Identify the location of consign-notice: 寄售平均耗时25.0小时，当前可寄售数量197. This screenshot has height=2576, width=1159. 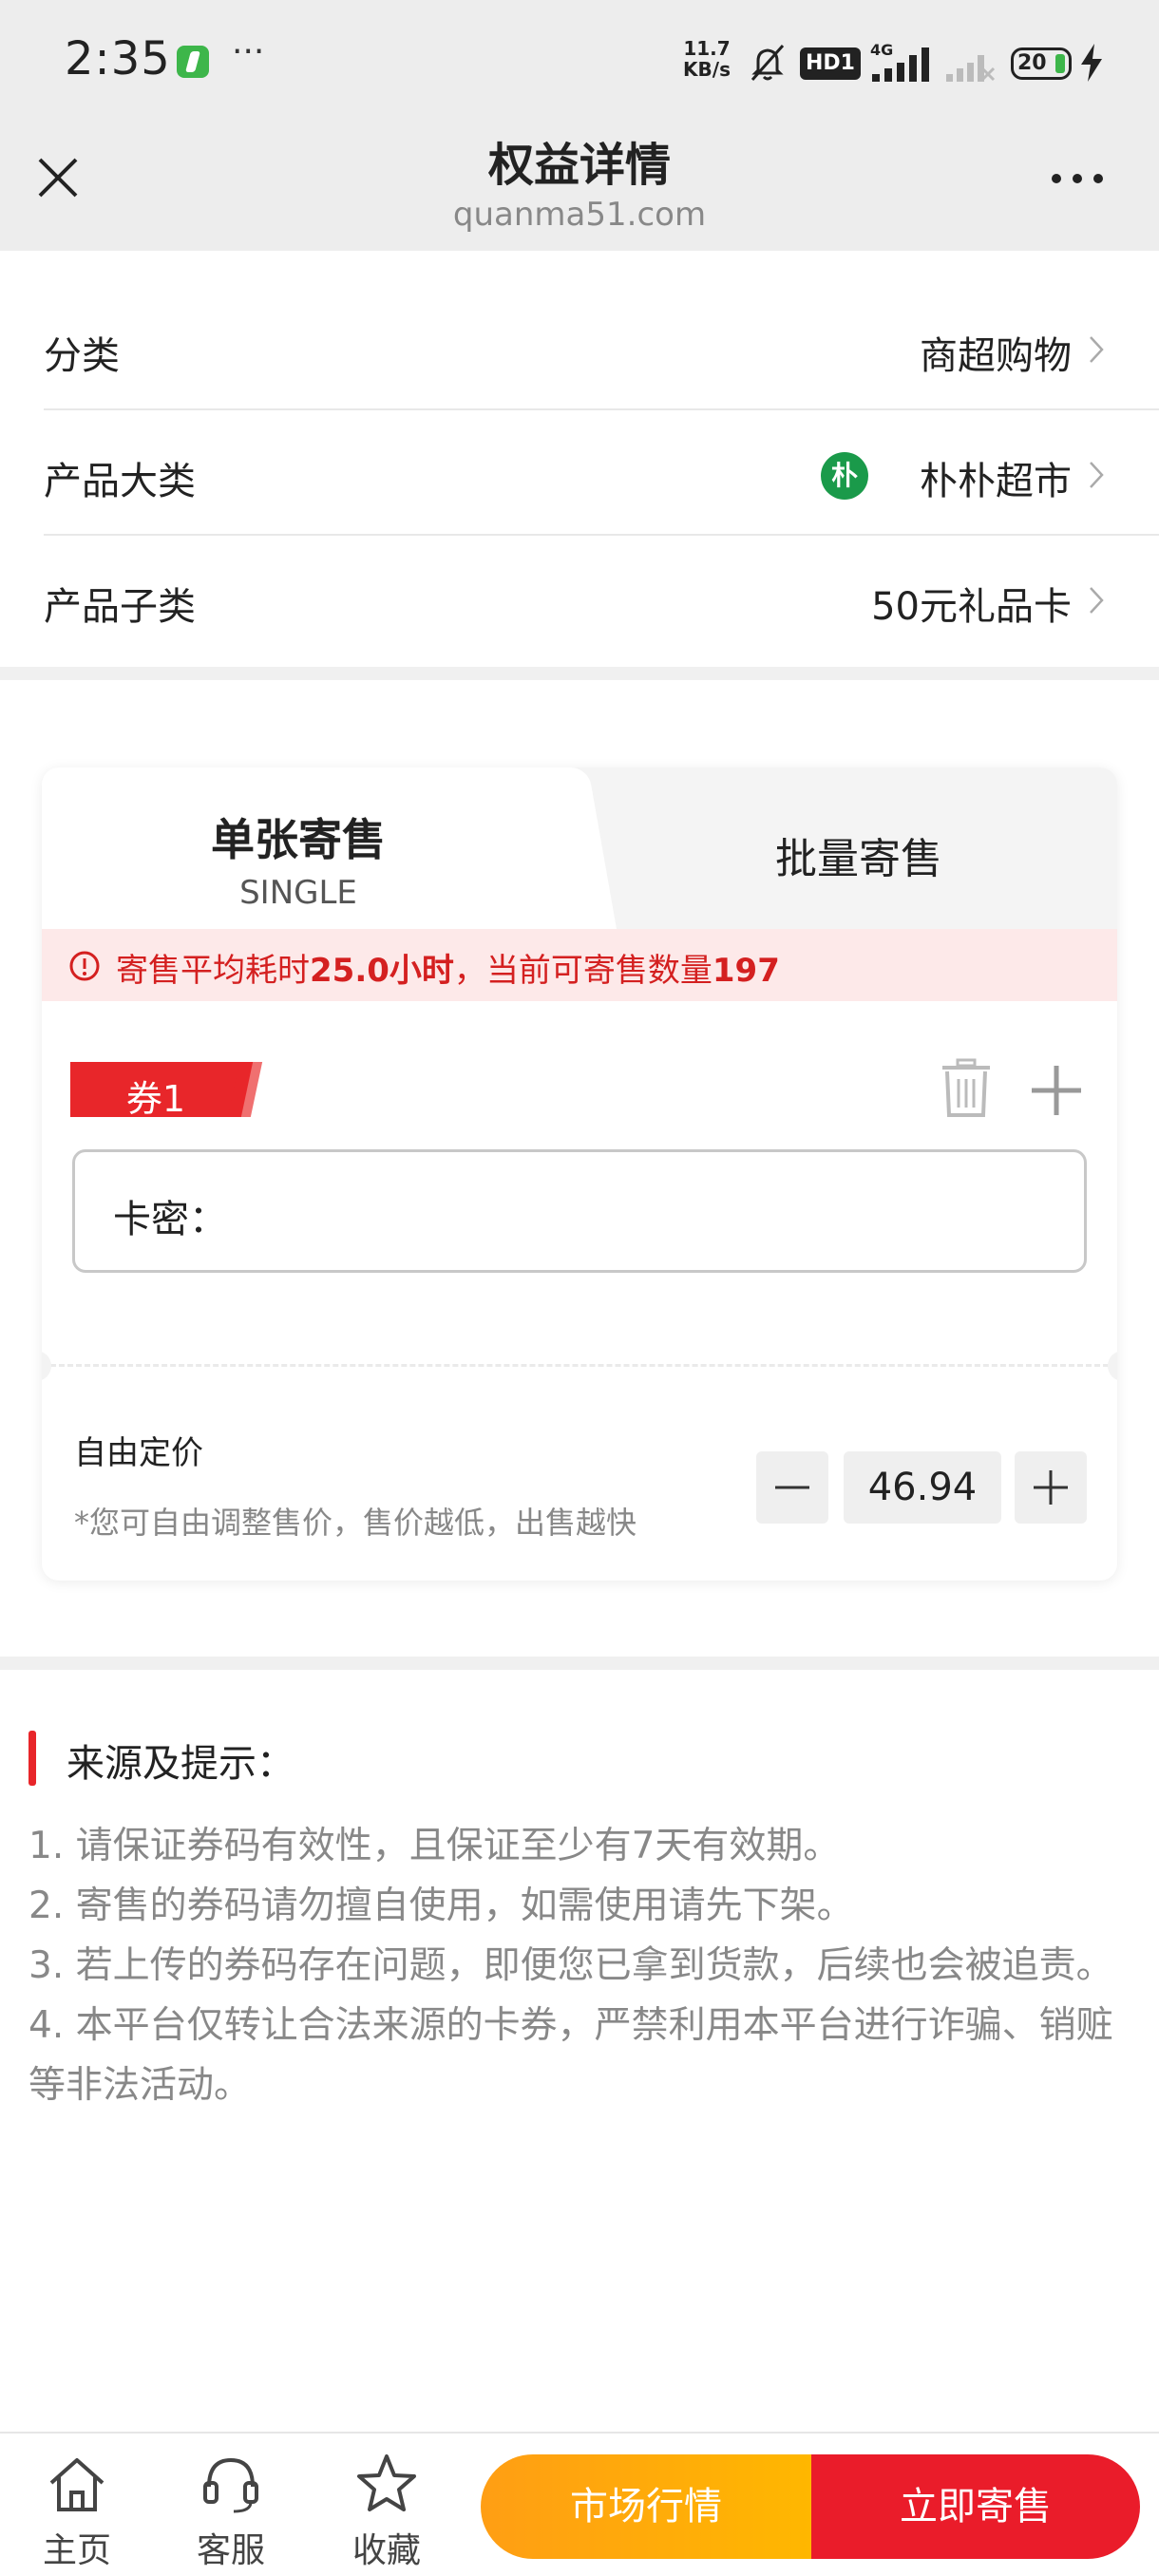
(579, 965).